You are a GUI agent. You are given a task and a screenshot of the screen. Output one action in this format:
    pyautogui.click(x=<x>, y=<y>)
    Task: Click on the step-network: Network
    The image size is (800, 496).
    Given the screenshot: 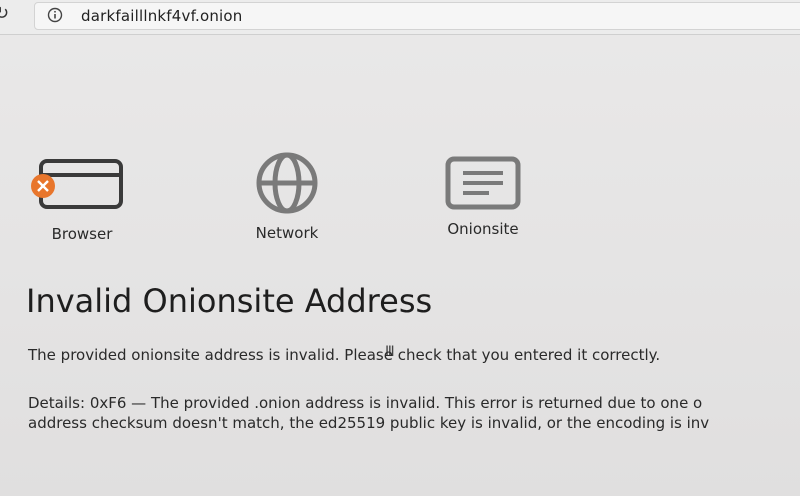 What is the action you would take?
    pyautogui.click(x=287, y=196)
    